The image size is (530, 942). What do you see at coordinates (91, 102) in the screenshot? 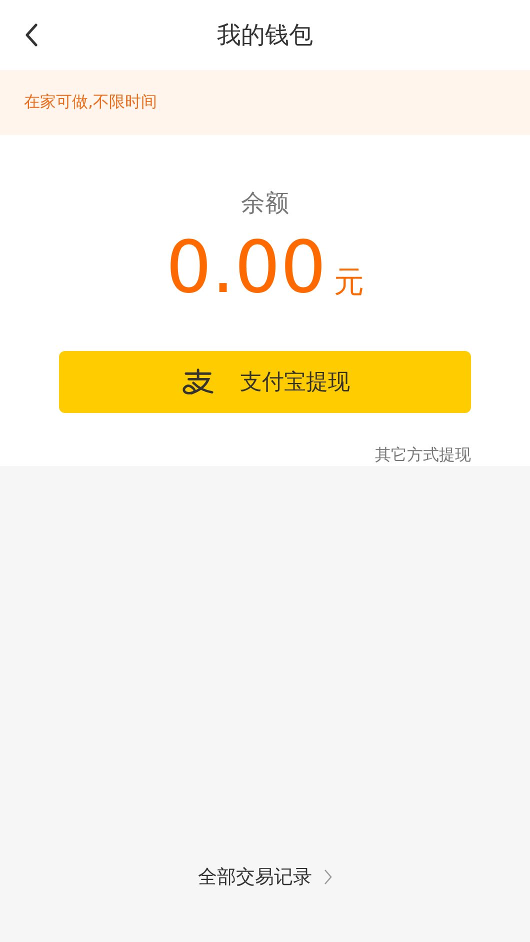
I see `notice-text: 在家可做,不限时间` at bounding box center [91, 102].